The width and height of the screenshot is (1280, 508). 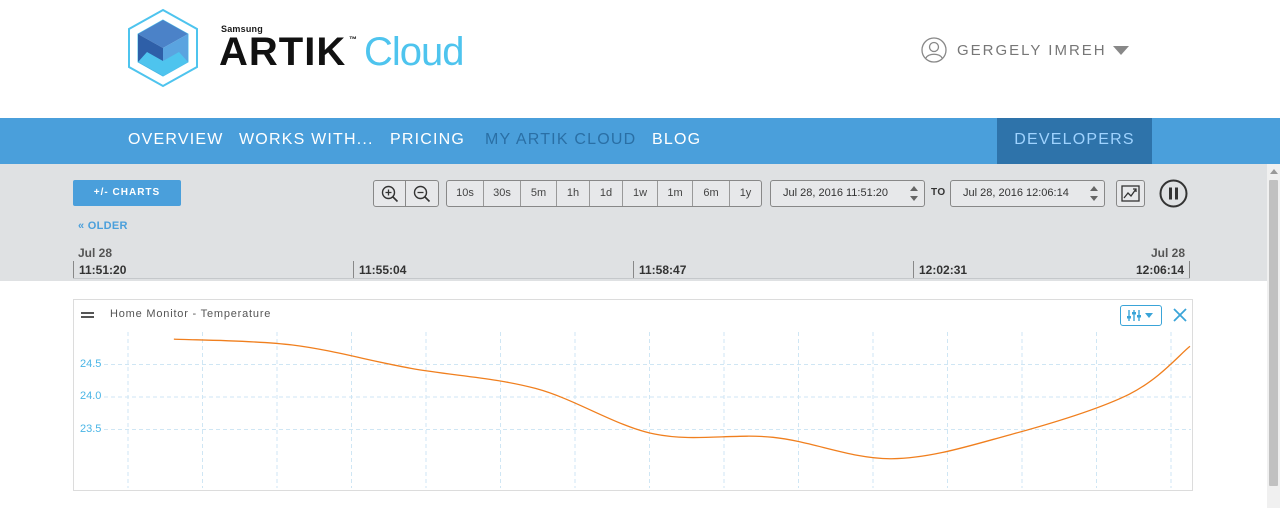 I want to click on y-axis-tick-label: 24.5, so click(x=91, y=363).